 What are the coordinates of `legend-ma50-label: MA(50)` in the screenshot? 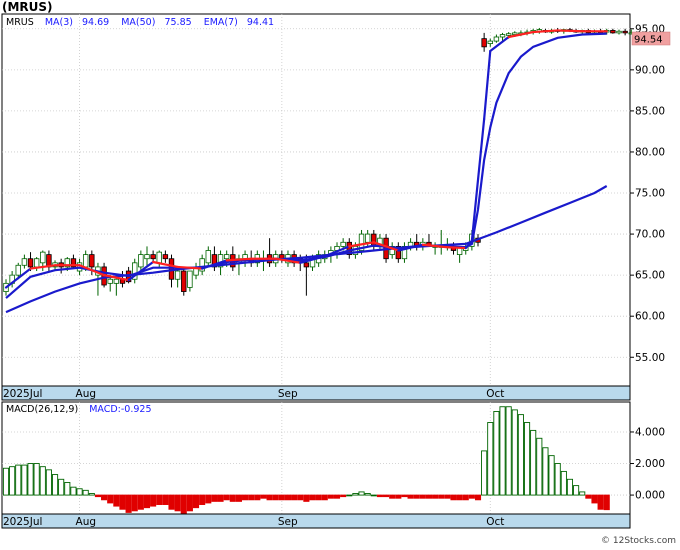 It's located at (138, 22).